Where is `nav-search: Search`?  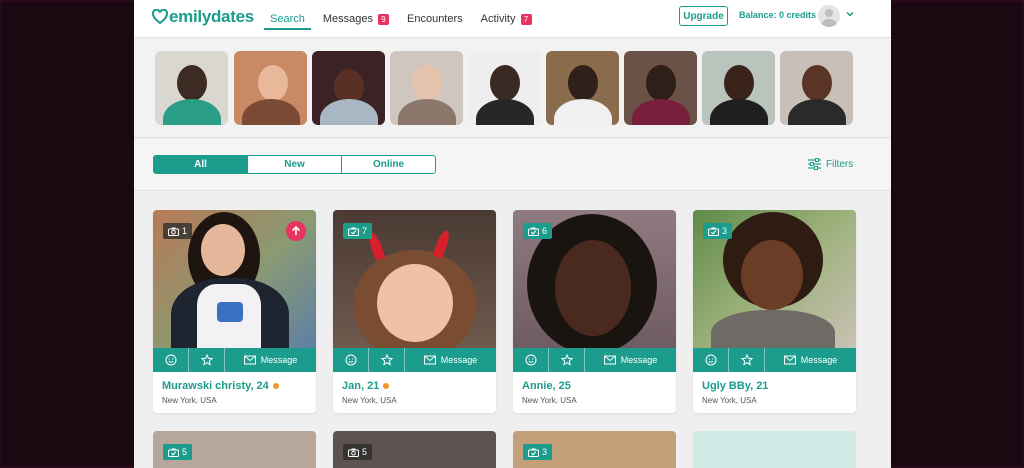 nav-search: Search is located at coordinates (287, 19).